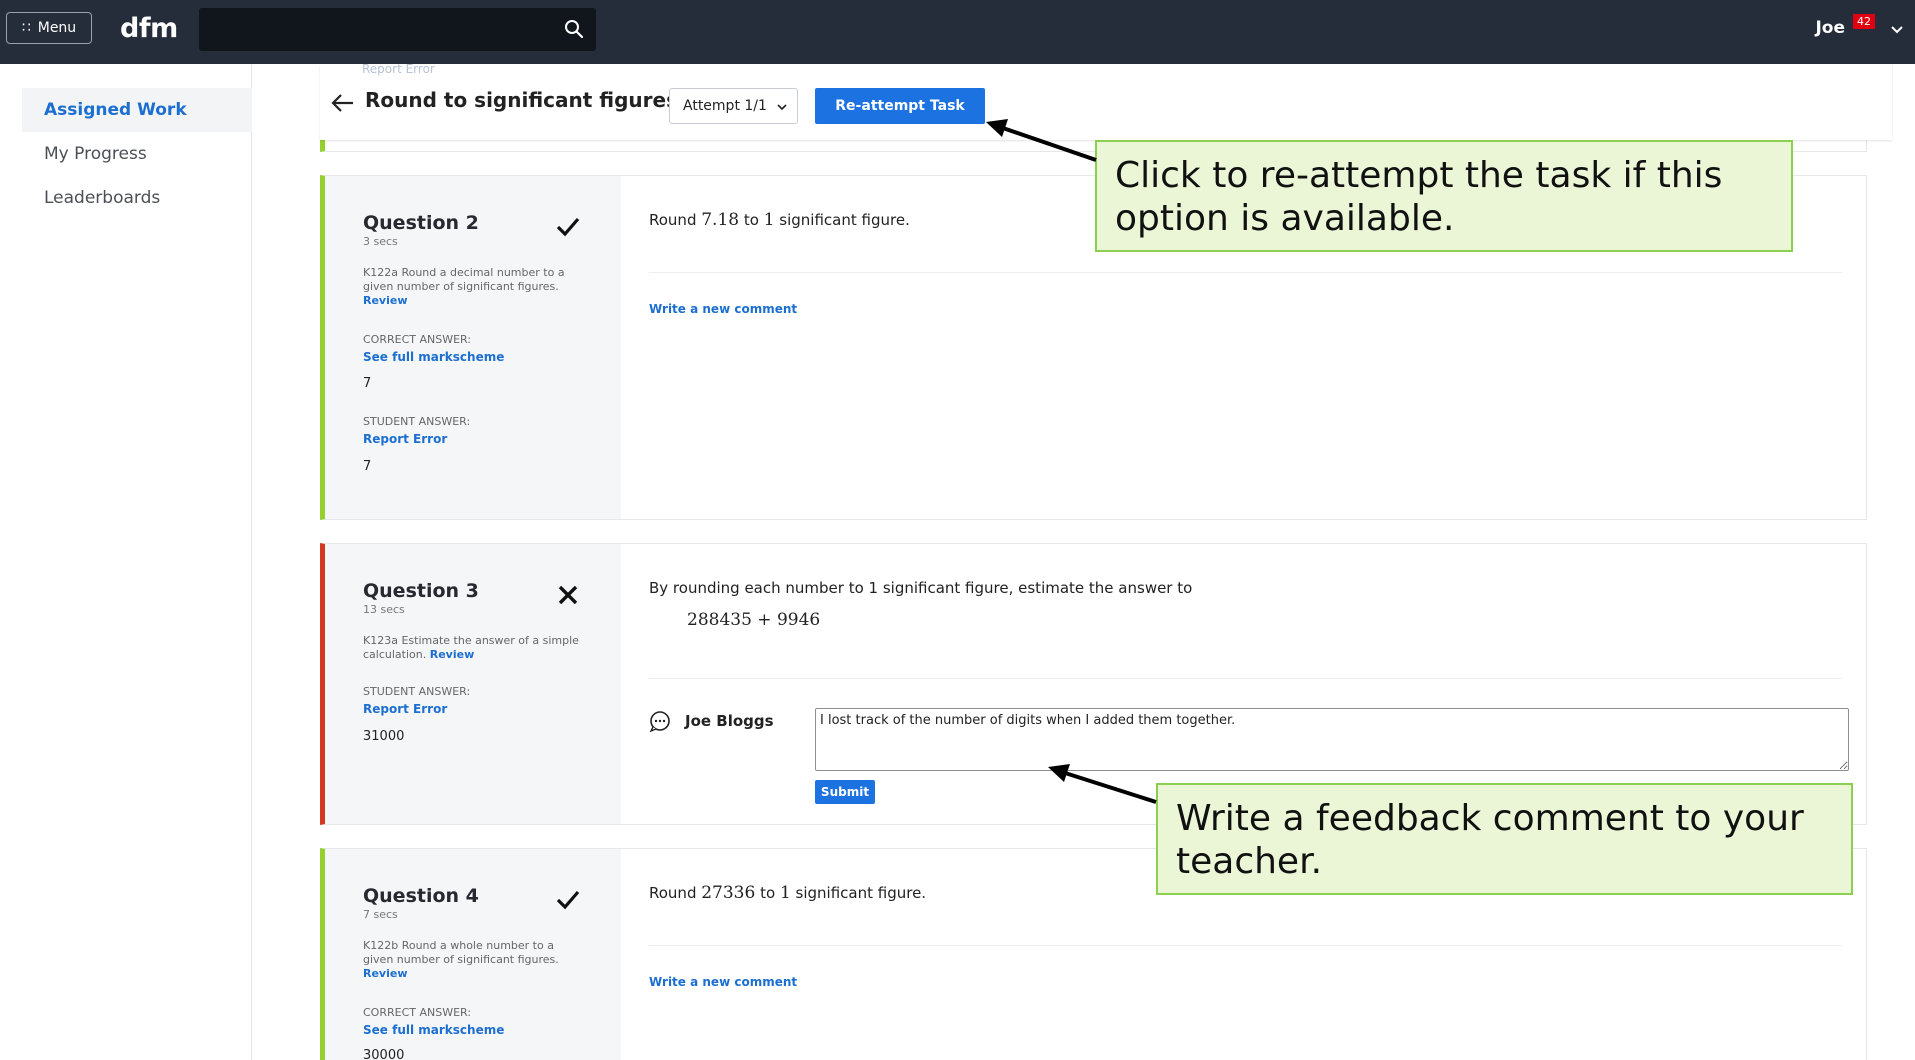  Describe the element at coordinates (957, 32) in the screenshot. I see `top-navbar: ∷ Menu dfm Joe 42` at that location.